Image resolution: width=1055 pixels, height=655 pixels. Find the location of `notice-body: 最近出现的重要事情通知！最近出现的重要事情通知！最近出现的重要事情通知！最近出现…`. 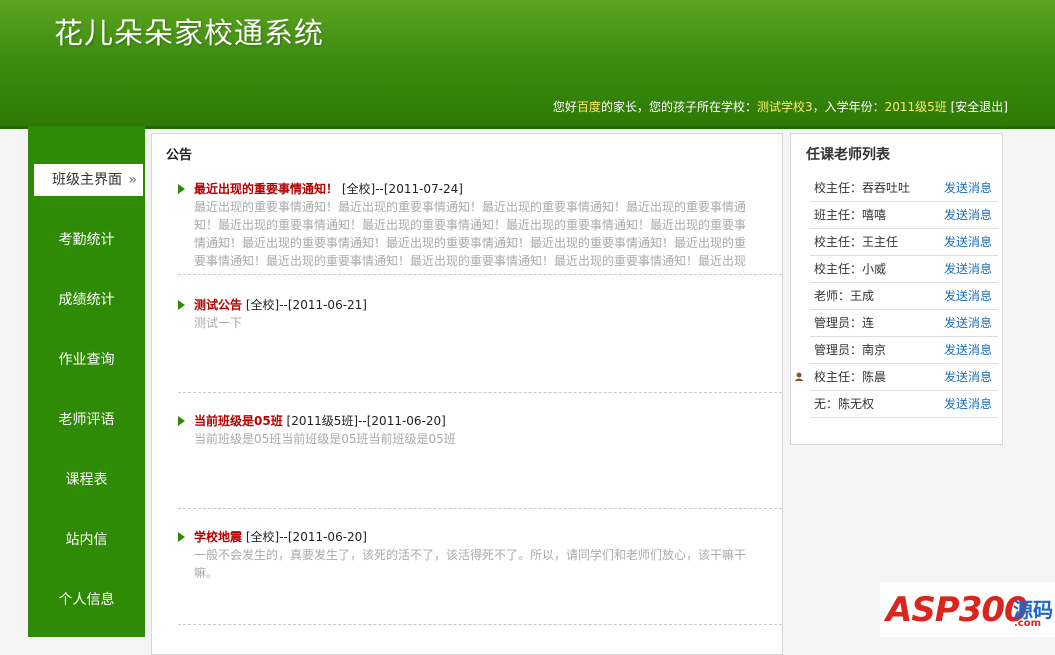

notice-body: 最近出现的重要事情通知！最近出现的重要事情通知！最近出现的重要事情通知！最近出现… is located at coordinates (470, 234).